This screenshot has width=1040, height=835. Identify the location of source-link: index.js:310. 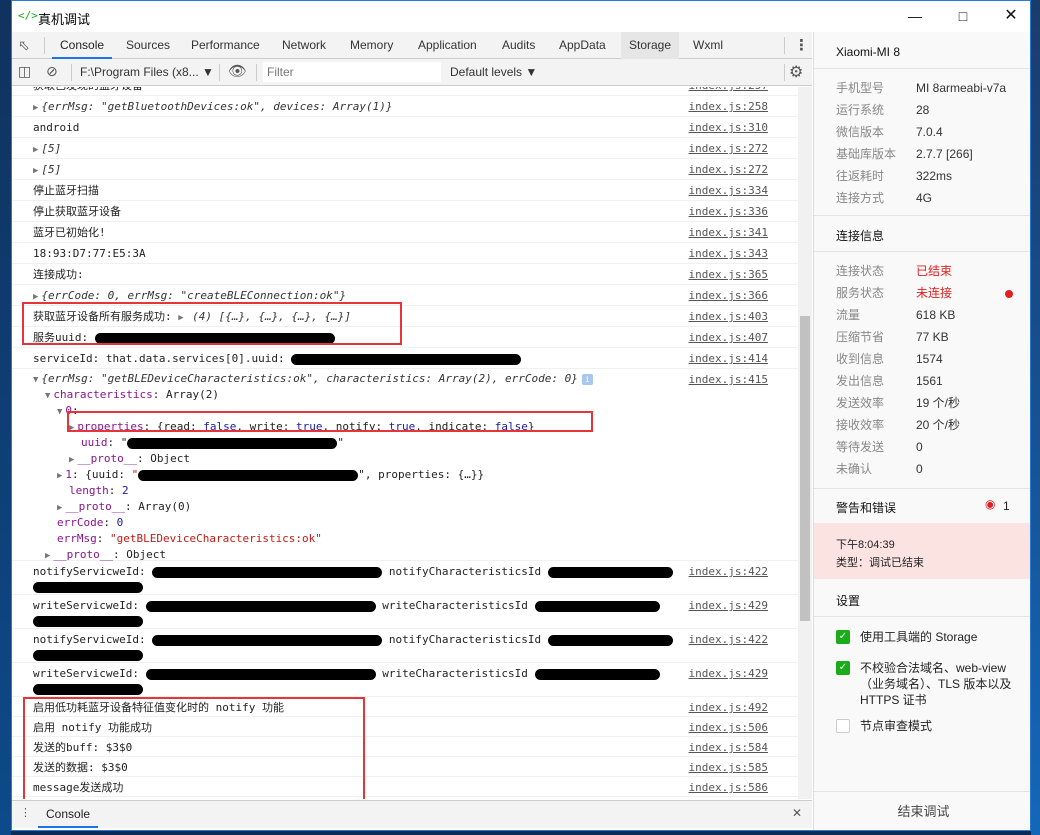
(728, 127).